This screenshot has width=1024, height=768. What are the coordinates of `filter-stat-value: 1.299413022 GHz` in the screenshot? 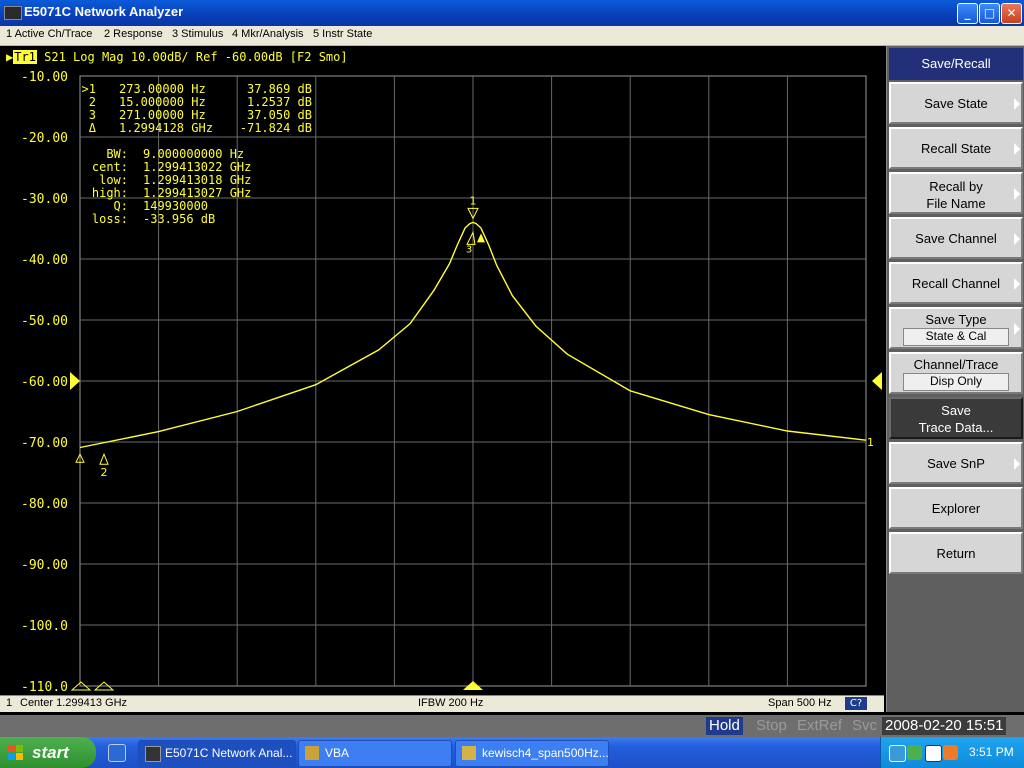 It's located at (197, 167).